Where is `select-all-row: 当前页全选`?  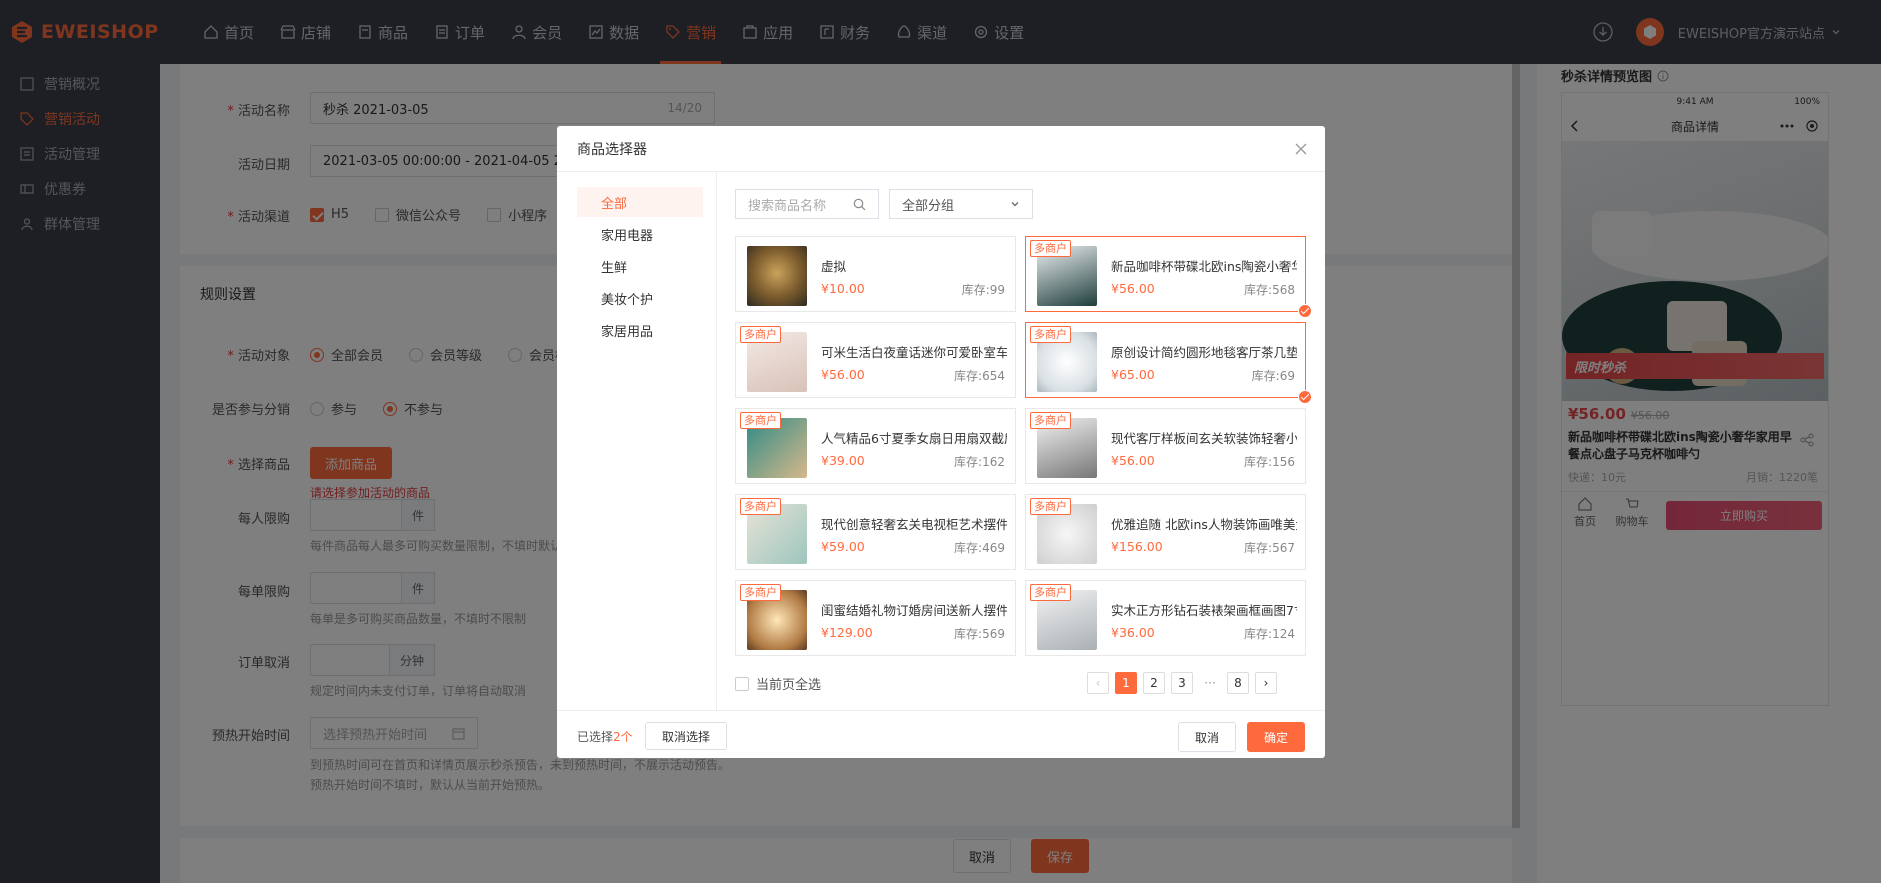 select-all-row: 当前页全选 is located at coordinates (778, 683).